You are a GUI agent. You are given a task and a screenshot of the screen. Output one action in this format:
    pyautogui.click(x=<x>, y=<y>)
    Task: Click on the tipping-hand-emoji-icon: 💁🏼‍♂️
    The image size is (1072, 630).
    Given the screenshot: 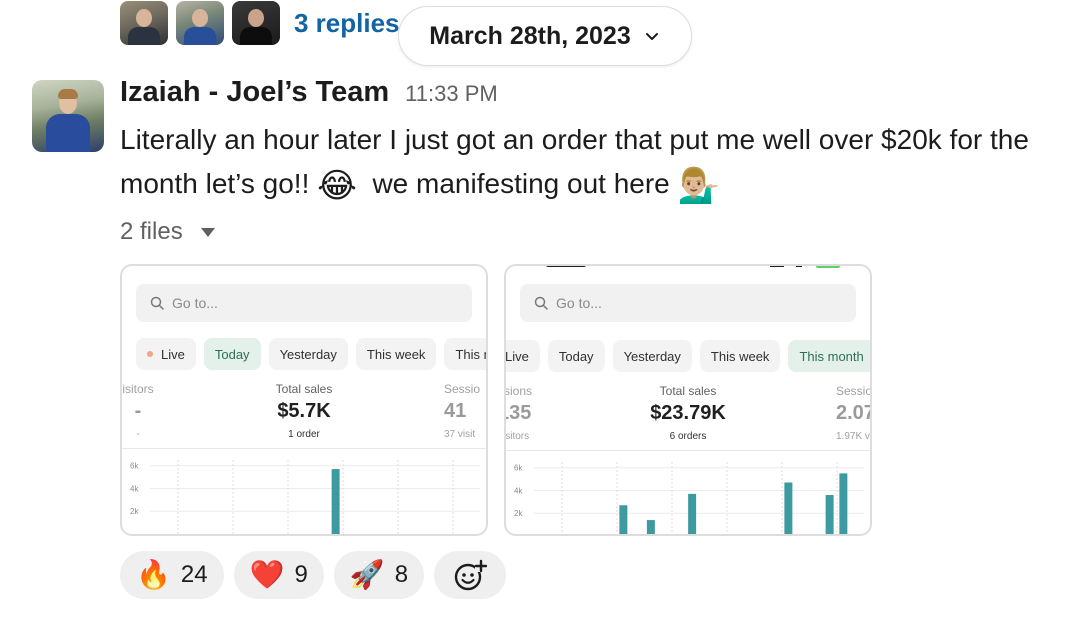 What is the action you would take?
    pyautogui.click(x=698, y=185)
    